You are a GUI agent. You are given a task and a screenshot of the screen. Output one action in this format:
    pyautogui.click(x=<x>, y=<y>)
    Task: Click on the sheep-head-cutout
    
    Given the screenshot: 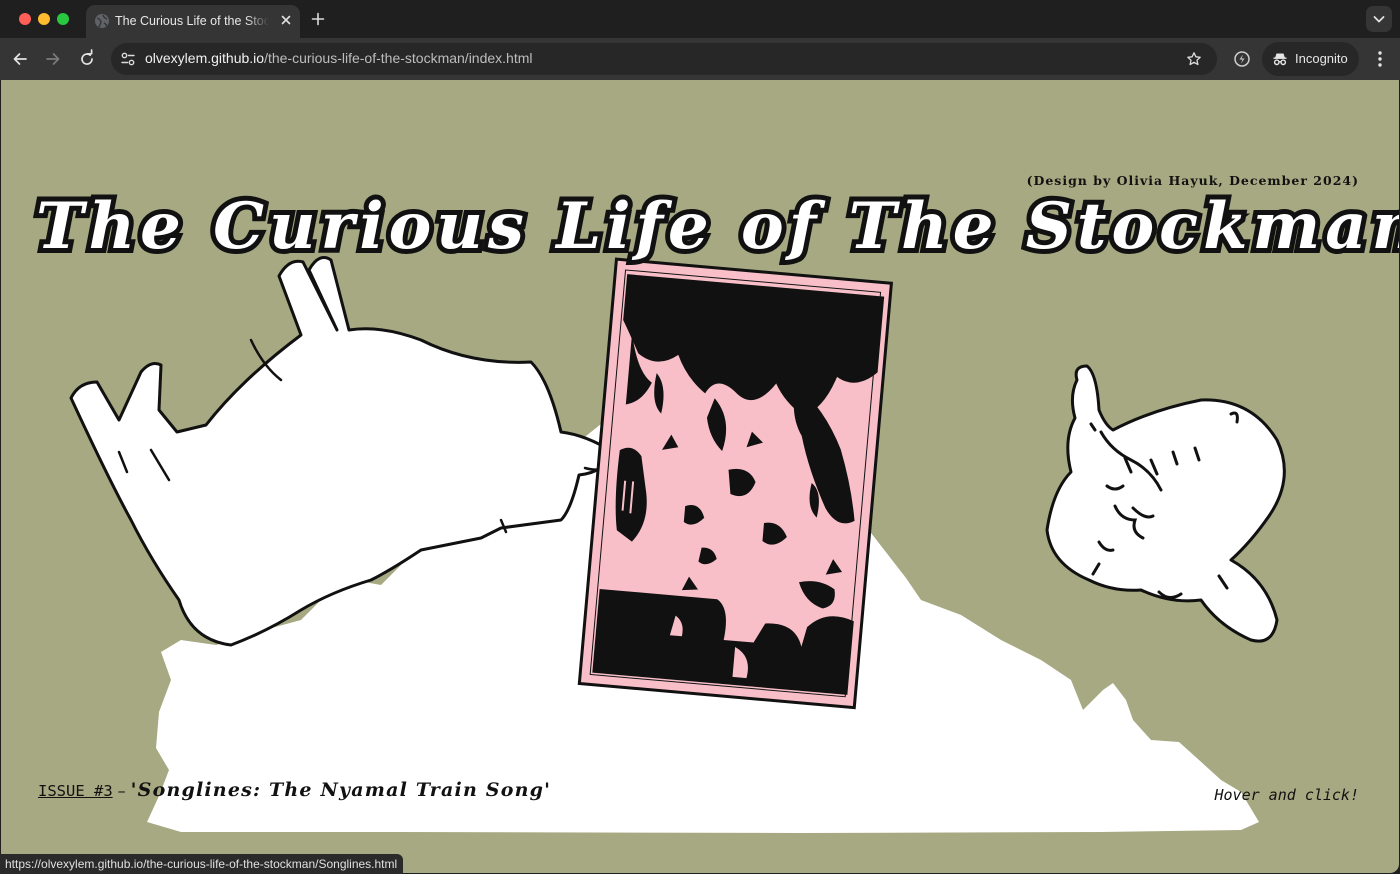 What is the action you would take?
    pyautogui.click(x=1165, y=503)
    